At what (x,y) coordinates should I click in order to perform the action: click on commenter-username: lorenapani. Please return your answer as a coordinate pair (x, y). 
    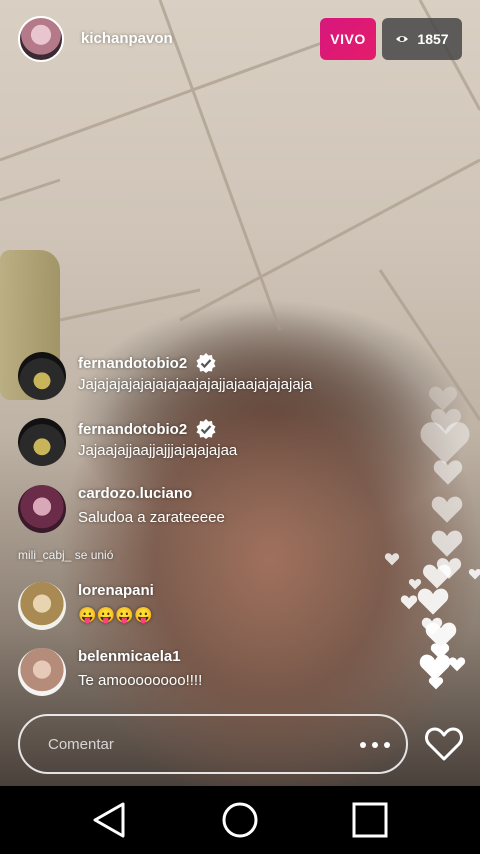
    Looking at the image, I should click on (116, 590).